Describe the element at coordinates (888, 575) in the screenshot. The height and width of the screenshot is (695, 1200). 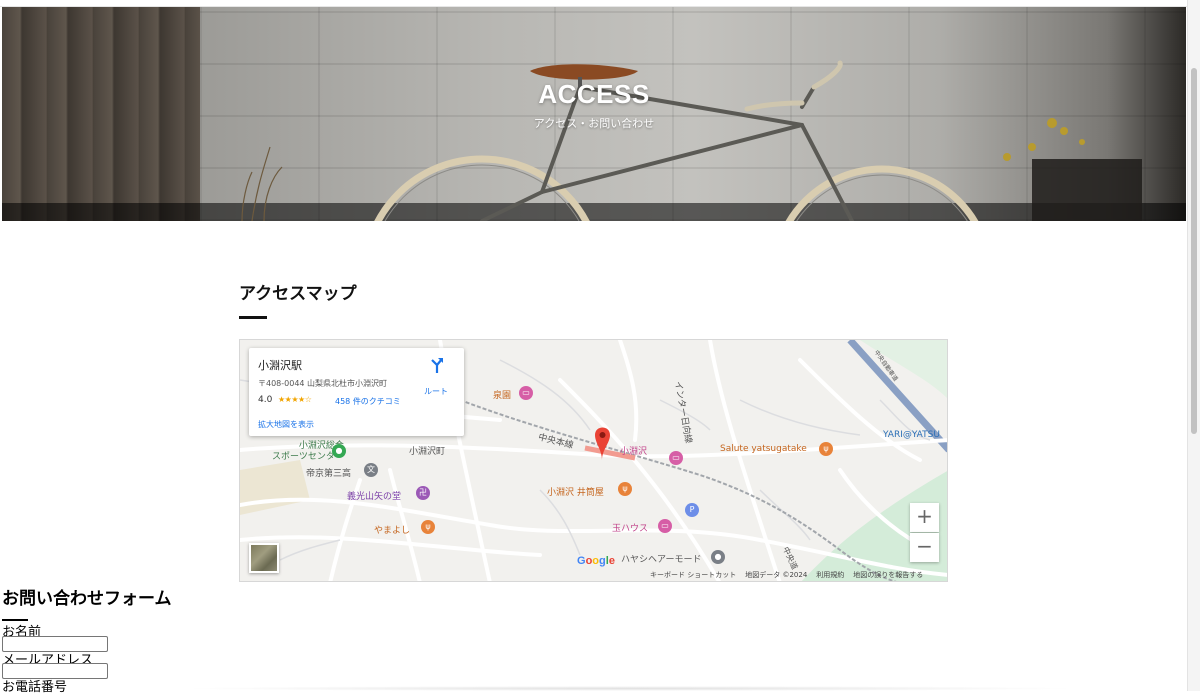
I see `report-error-link: 地図の誤りを報告する` at that location.